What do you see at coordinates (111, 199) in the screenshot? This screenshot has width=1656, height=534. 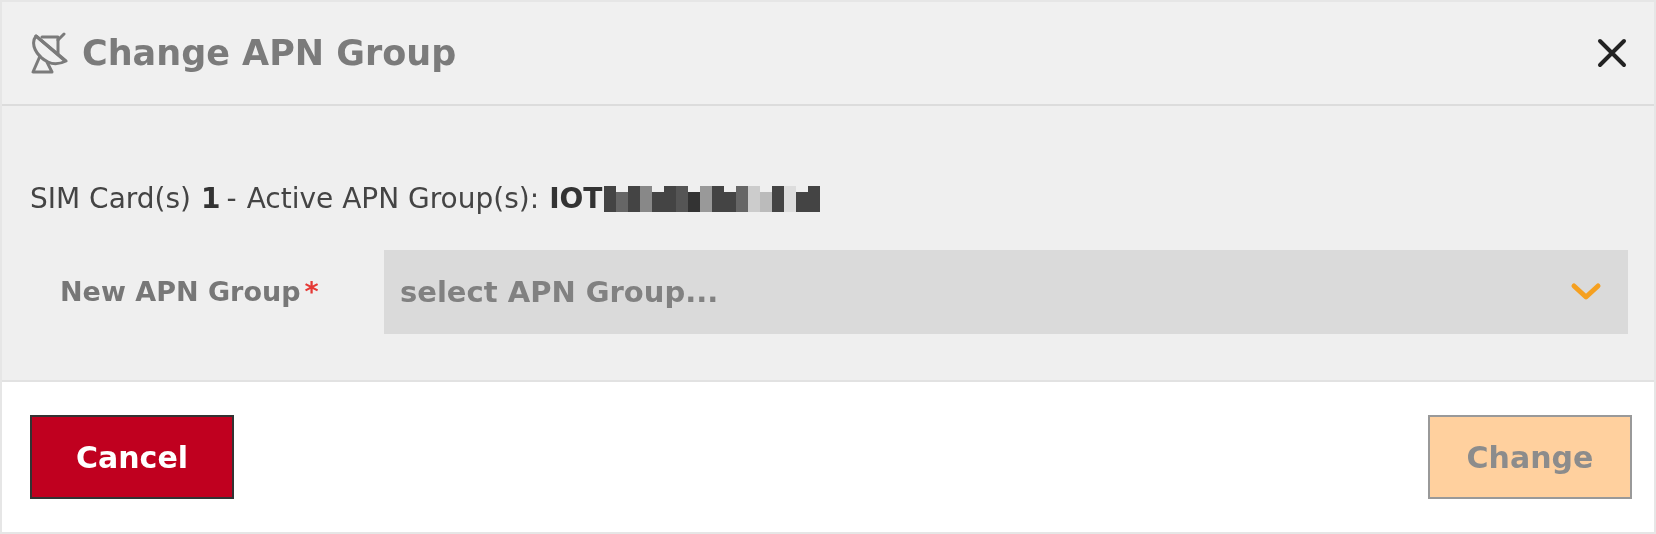 I see `sim-count-label: SIM Card(s)` at bounding box center [111, 199].